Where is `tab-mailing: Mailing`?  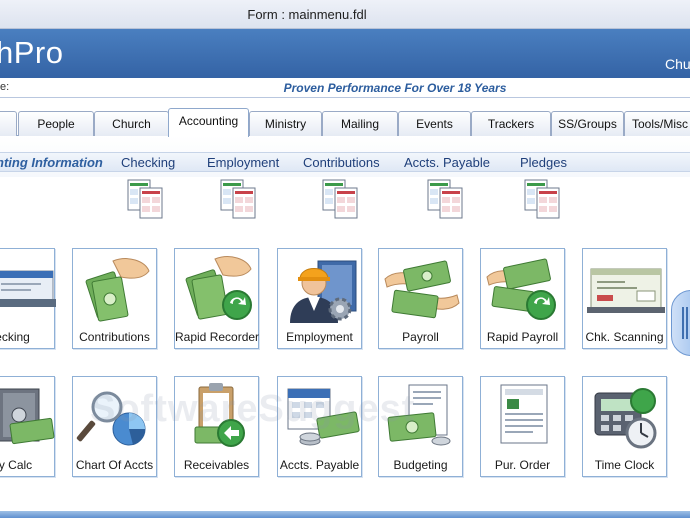 tab-mailing: Mailing is located at coordinates (360, 123).